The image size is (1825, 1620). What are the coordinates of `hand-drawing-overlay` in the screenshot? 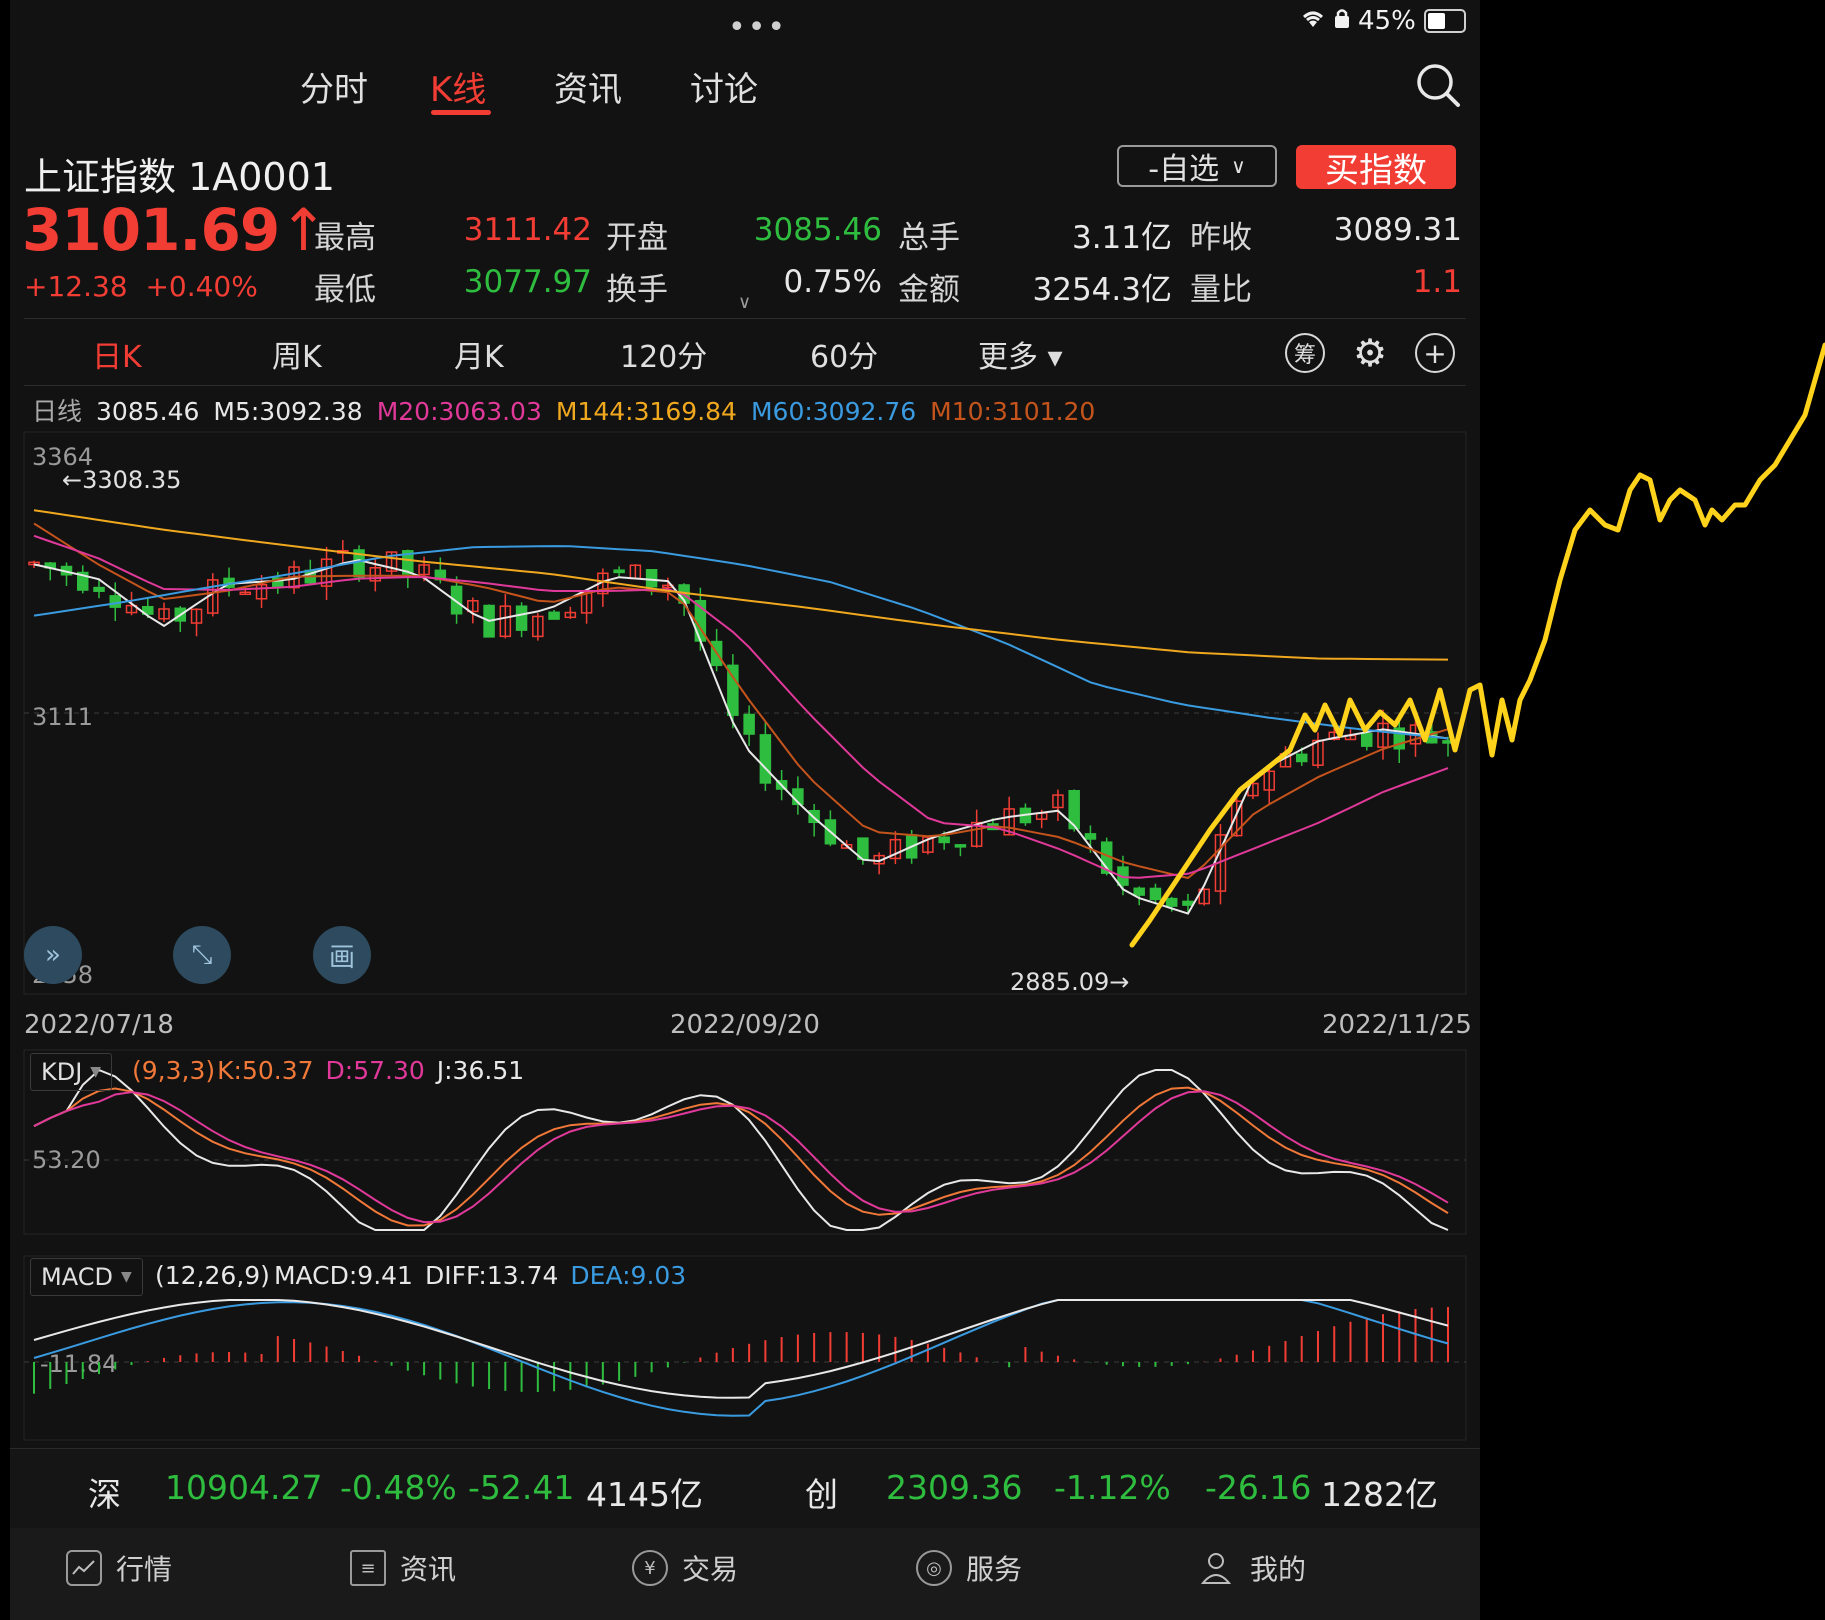 It's located at (1477, 645).